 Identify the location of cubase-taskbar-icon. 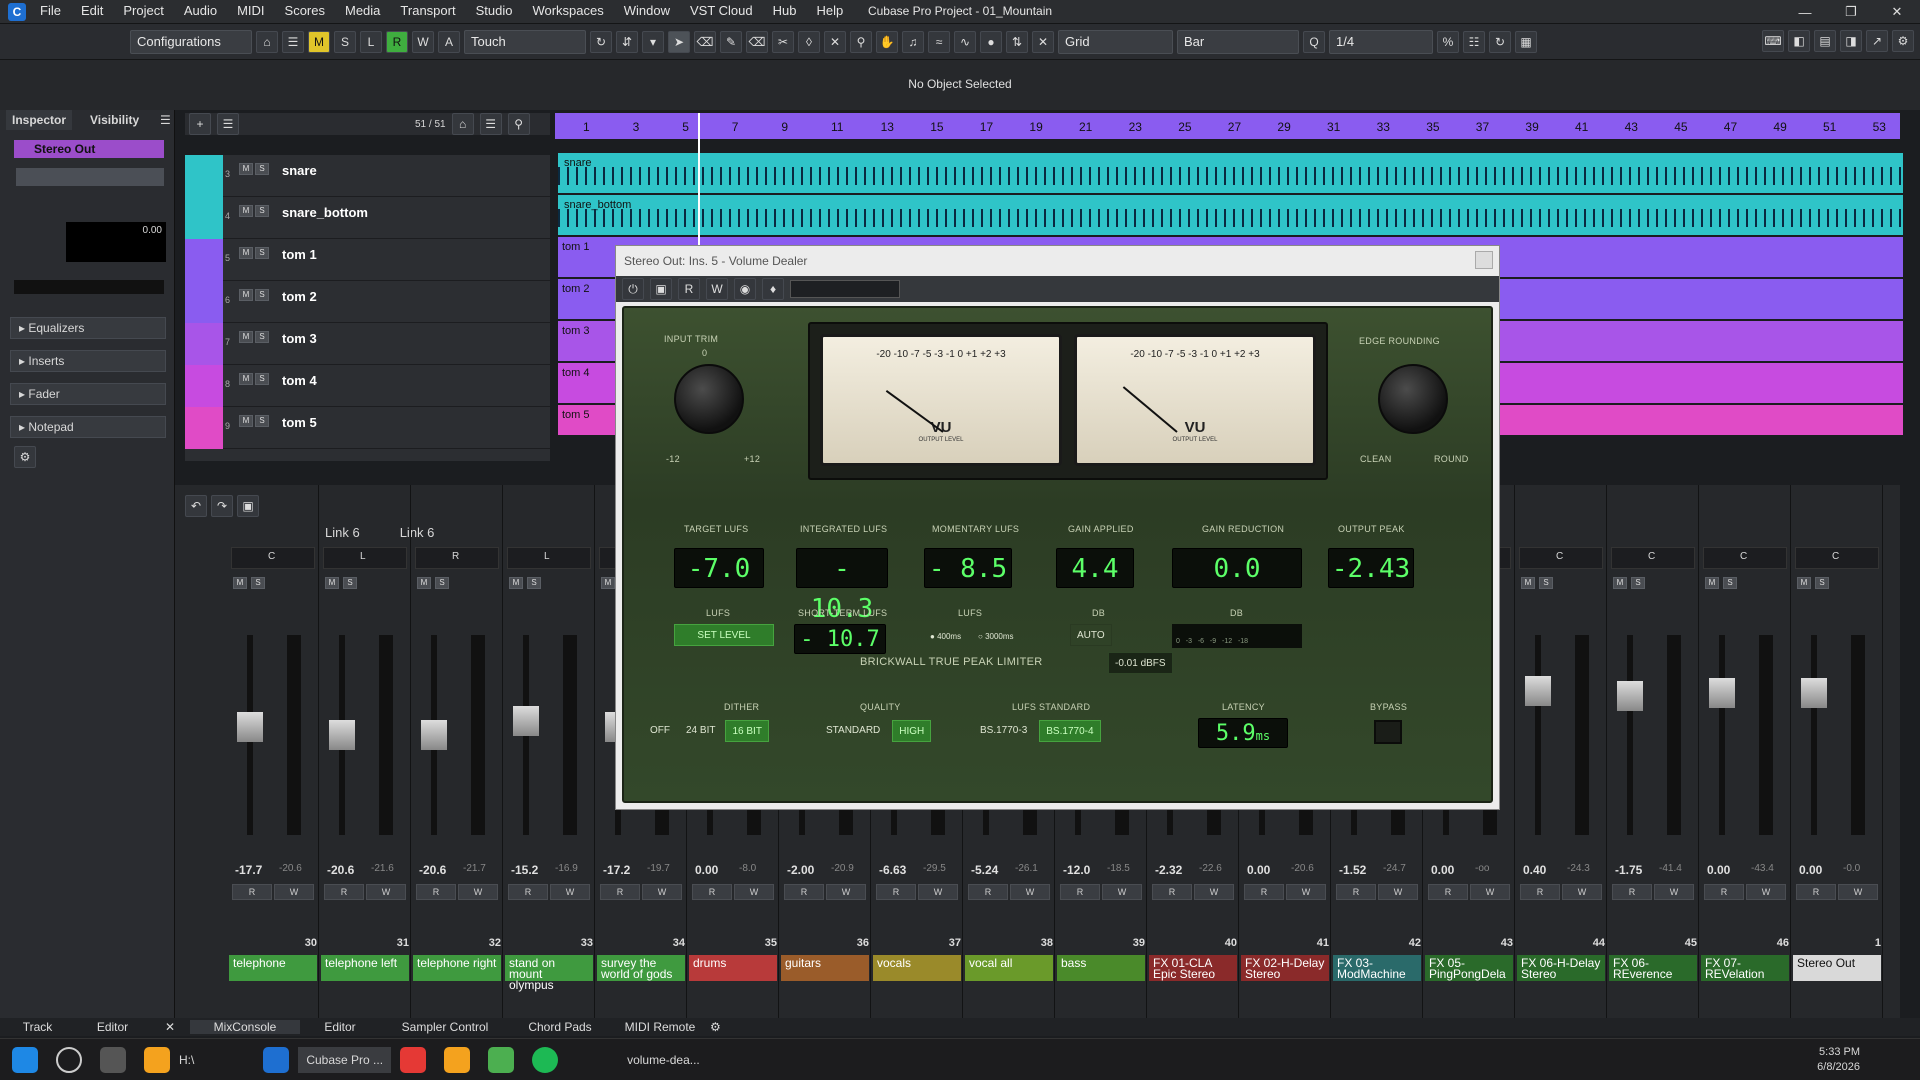
(276, 1059).